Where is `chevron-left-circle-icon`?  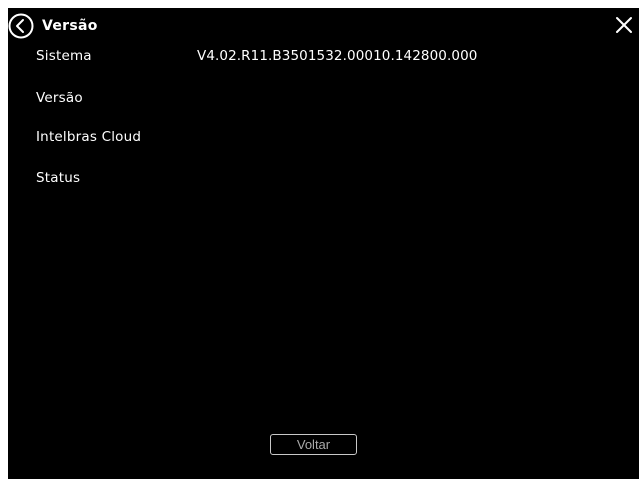
chevron-left-circle-icon is located at coordinates (21, 26).